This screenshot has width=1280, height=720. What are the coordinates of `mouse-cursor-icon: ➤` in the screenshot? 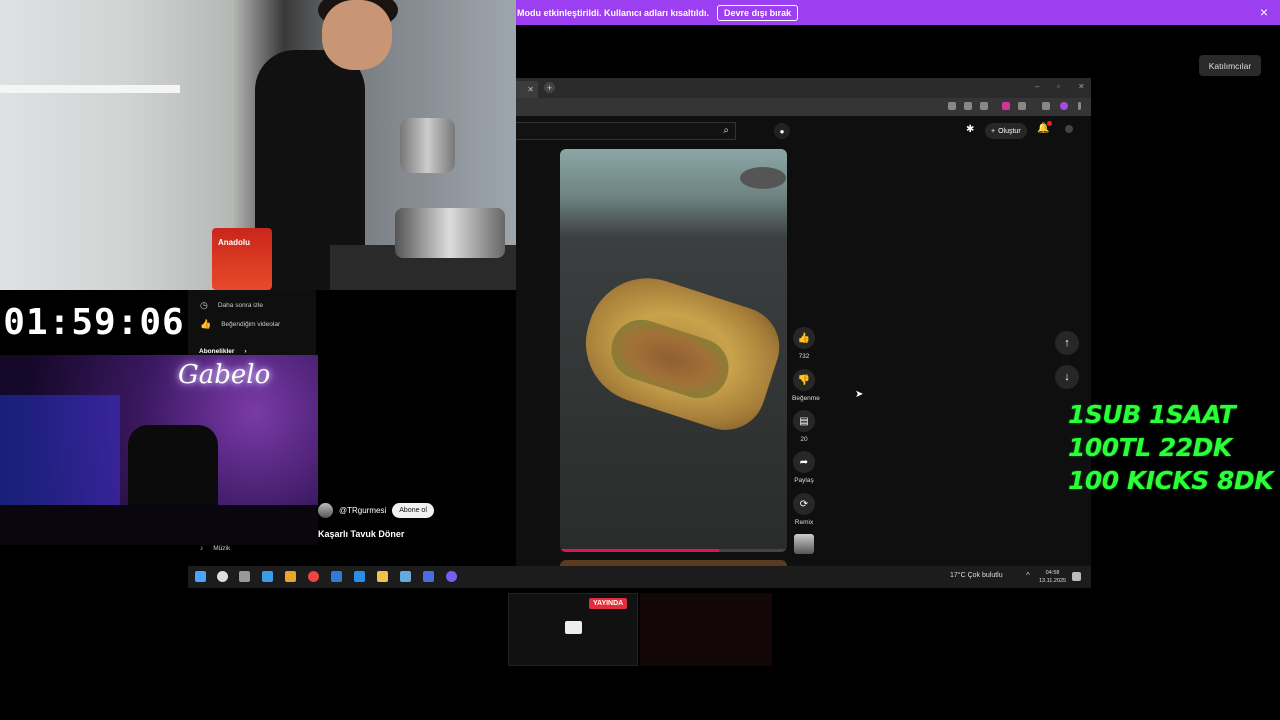 It's located at (859, 394).